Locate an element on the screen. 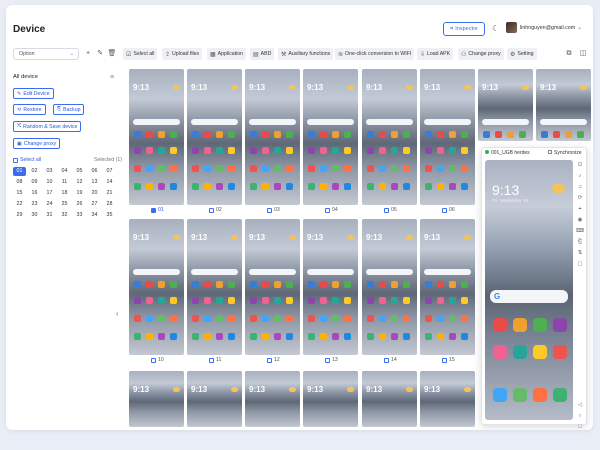  volume-up-icon: ♪ is located at coordinates (580, 176).